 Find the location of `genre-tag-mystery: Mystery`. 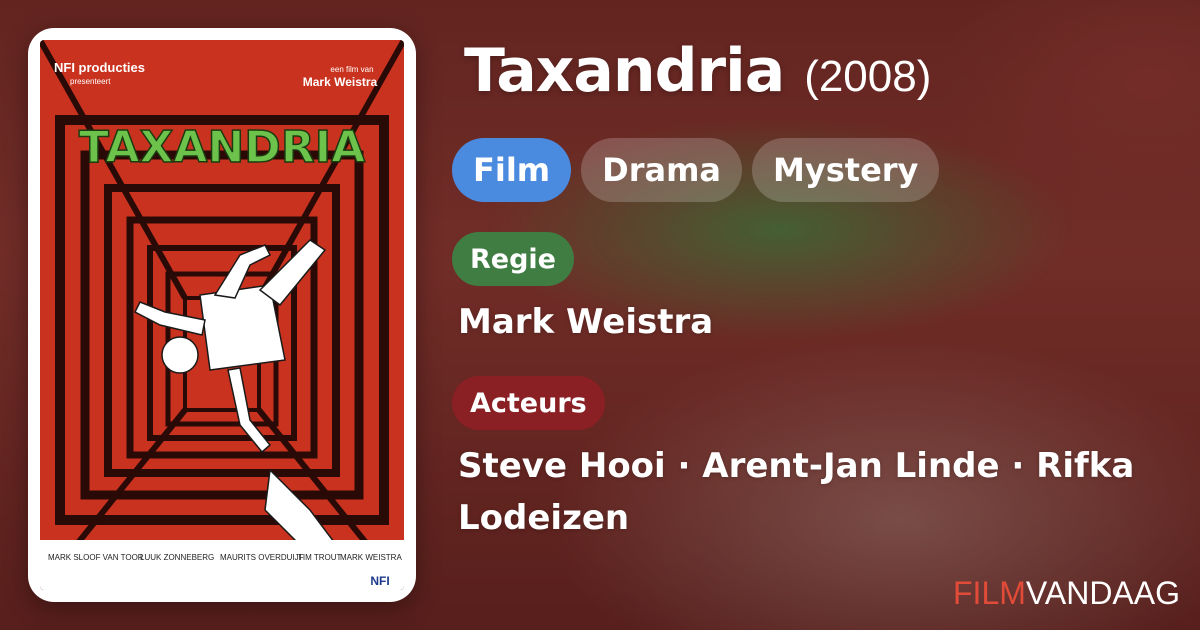

genre-tag-mystery: Mystery is located at coordinates (846, 170).